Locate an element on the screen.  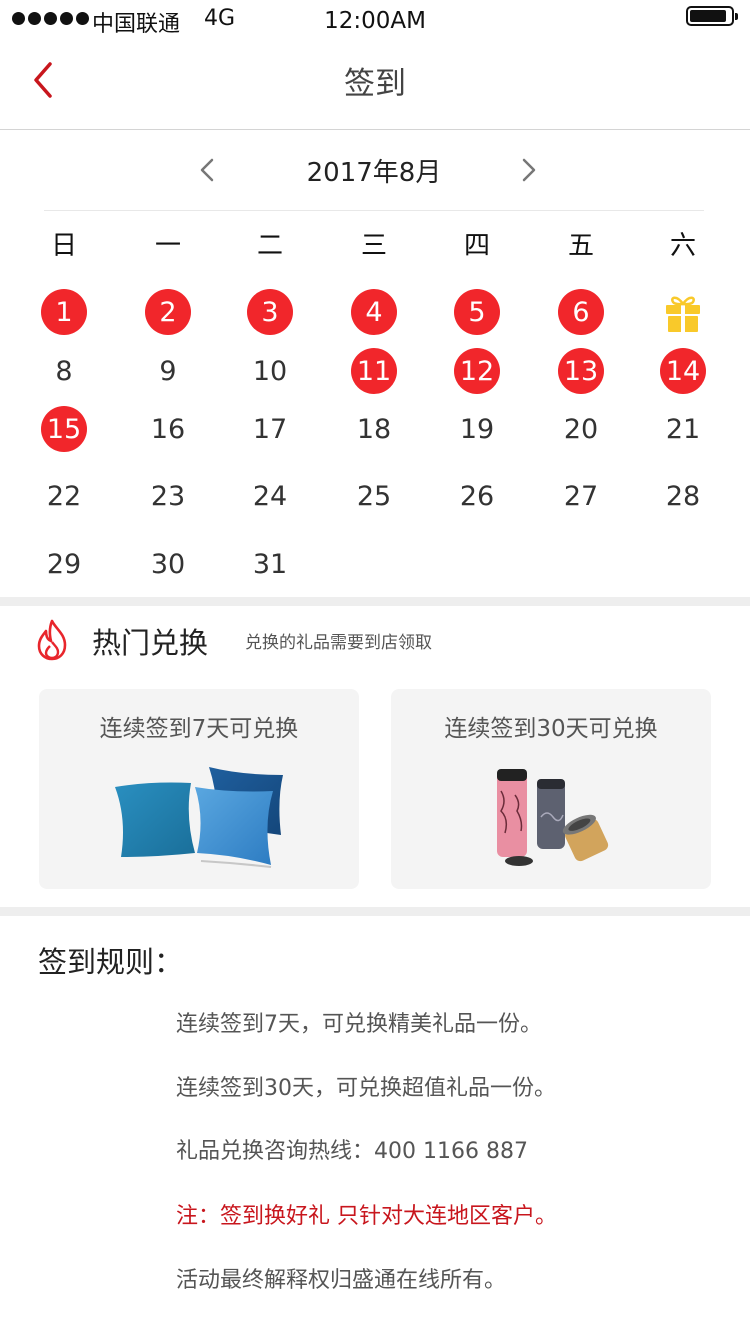
day-number: 31 is located at coordinates (270, 564).